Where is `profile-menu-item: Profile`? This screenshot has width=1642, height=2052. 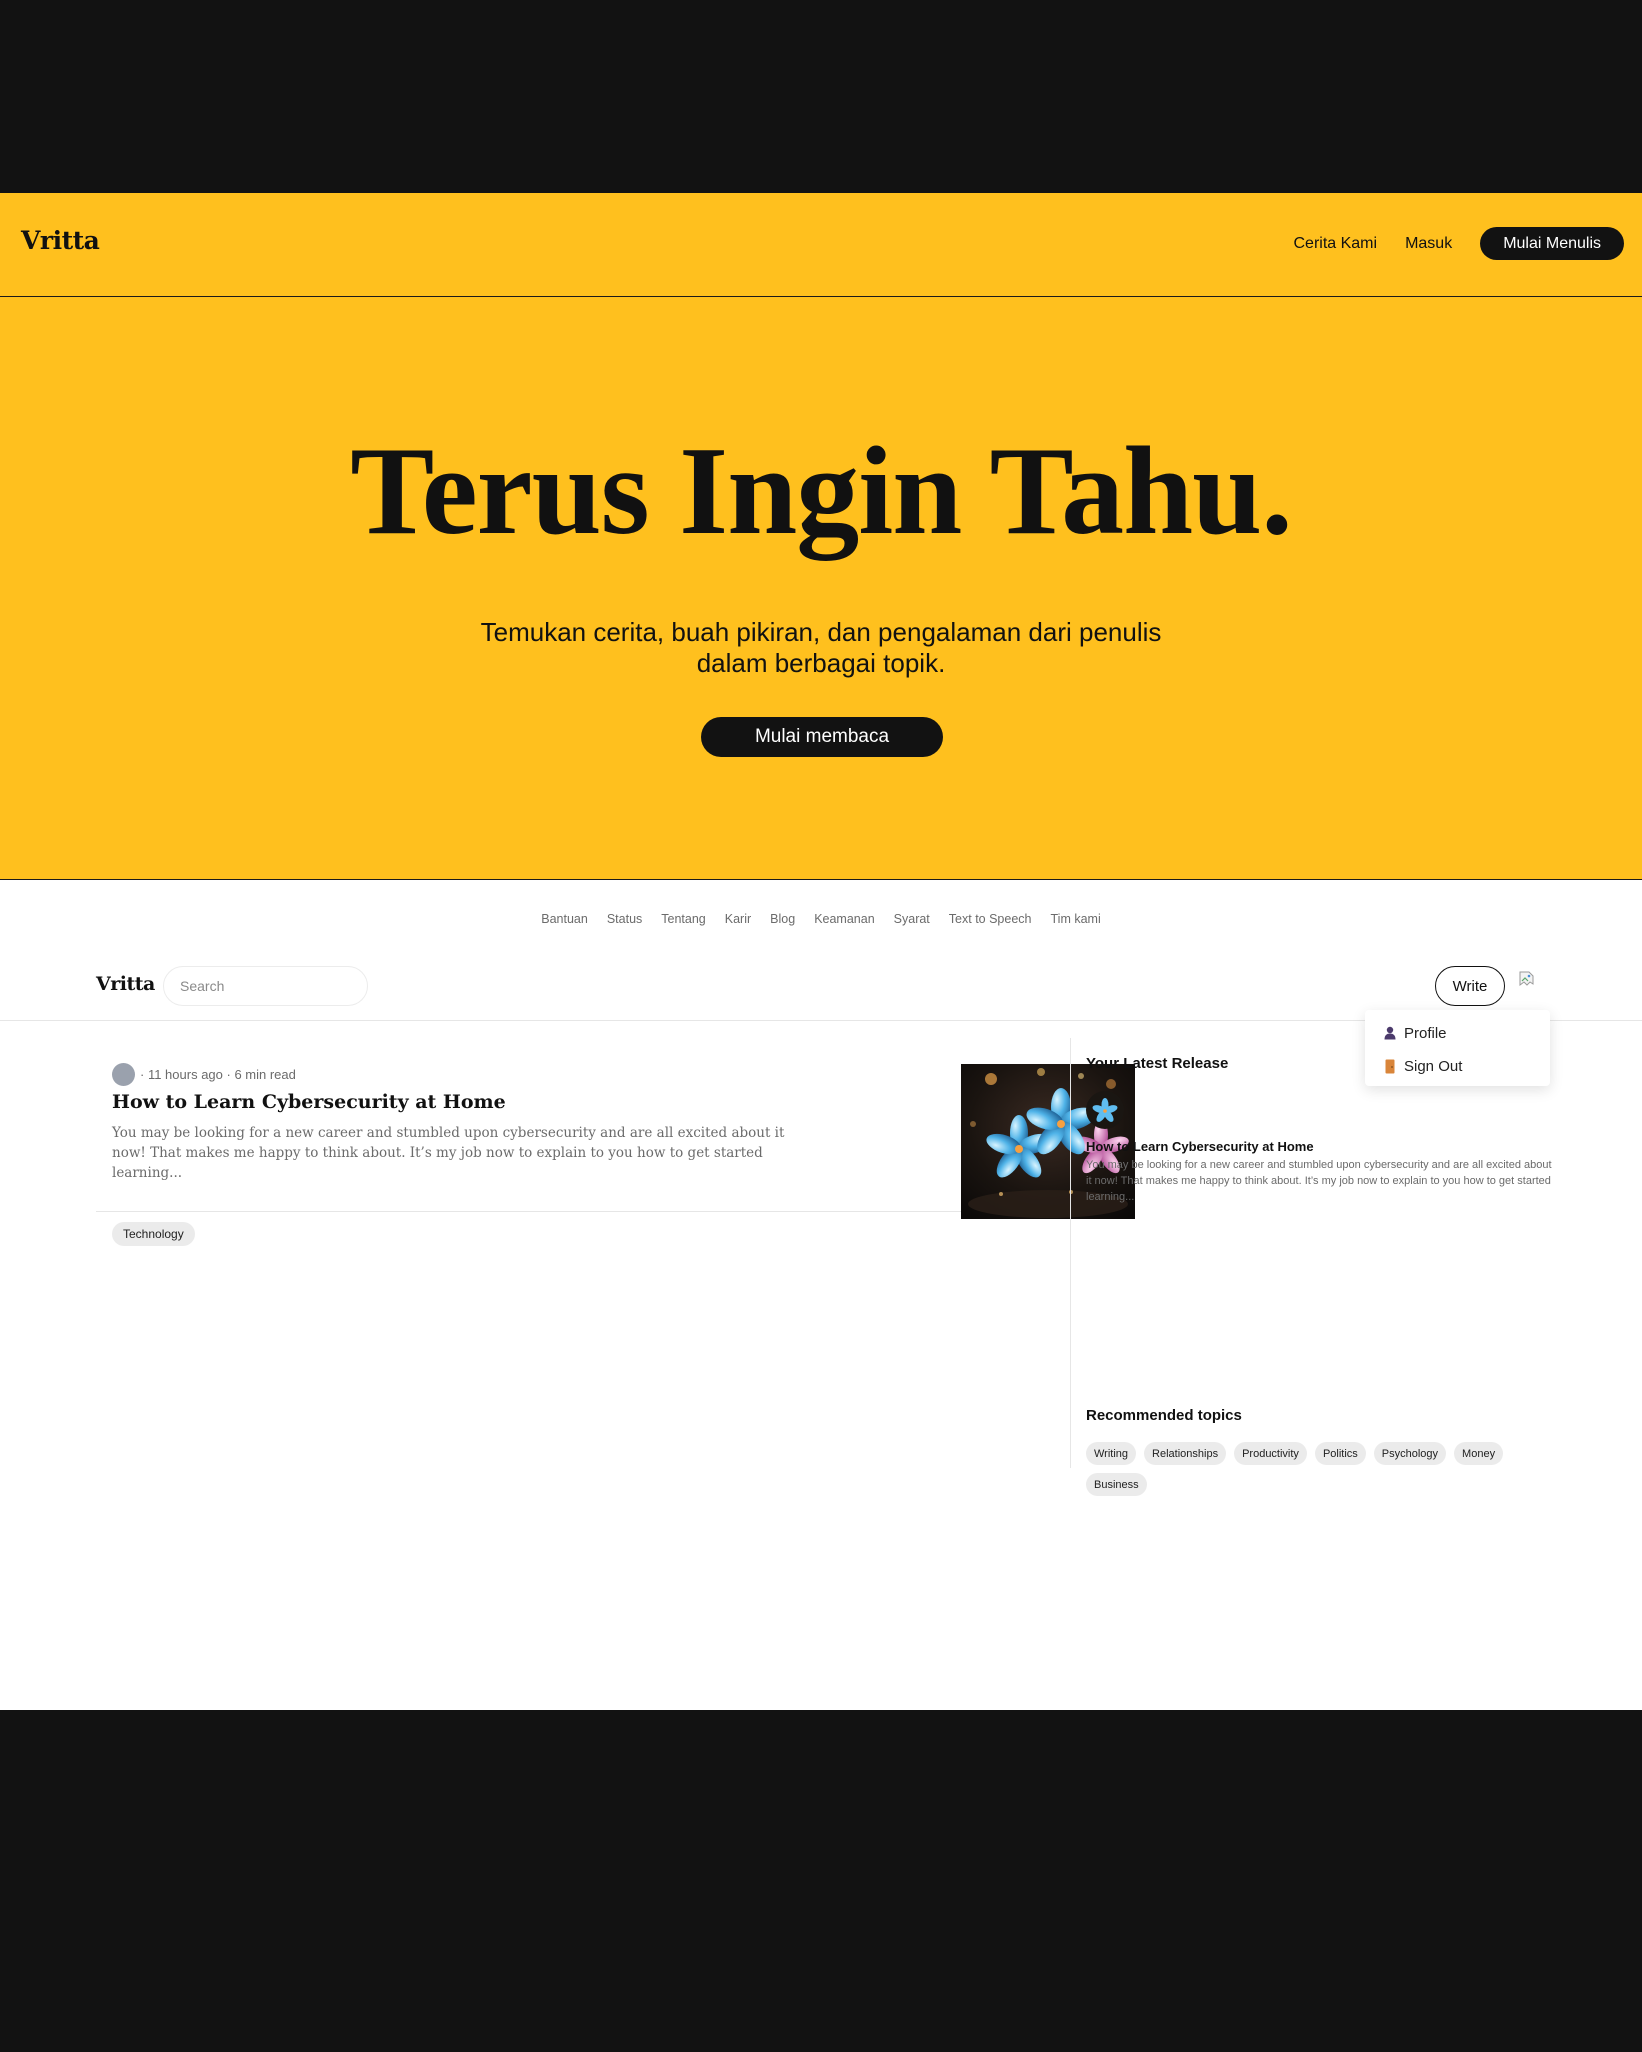 profile-menu-item: Profile is located at coordinates (1414, 1033).